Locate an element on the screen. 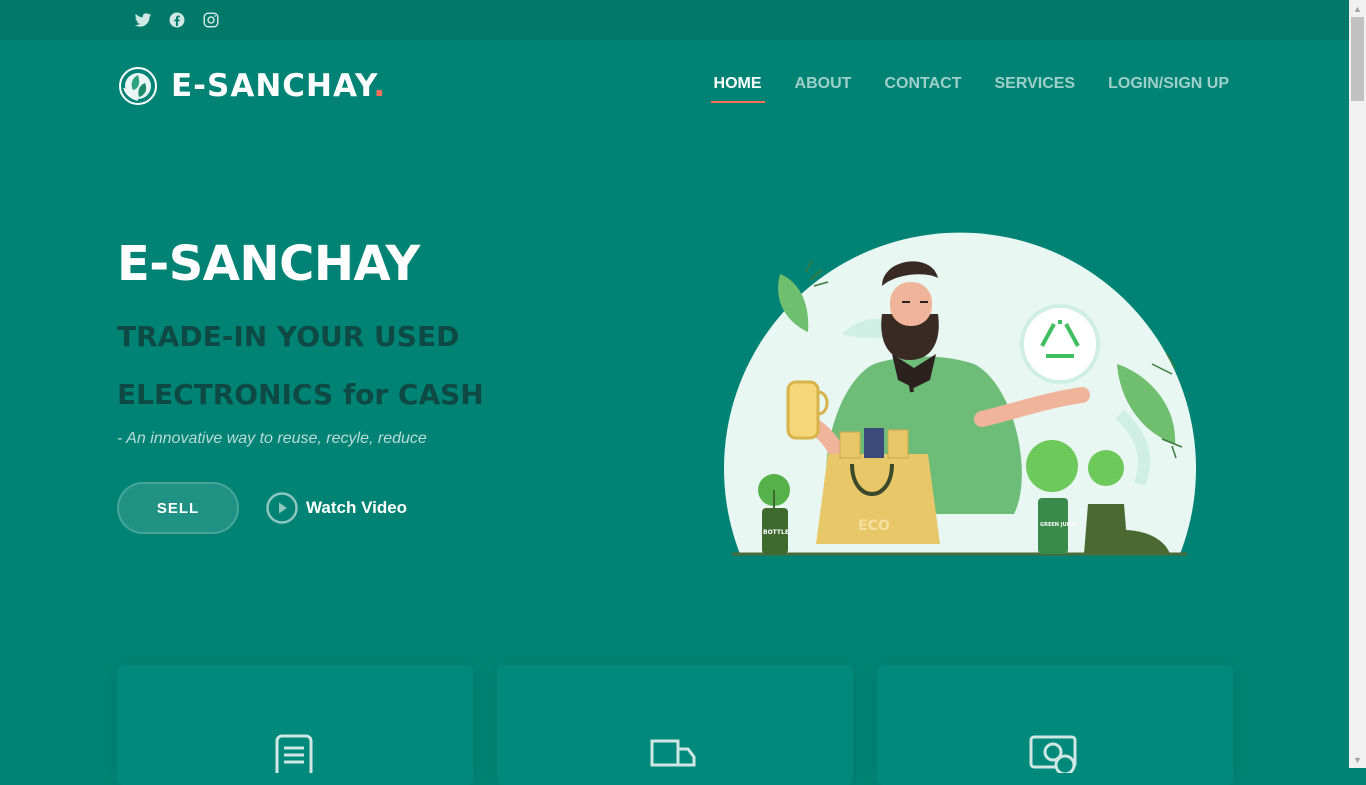 The height and width of the screenshot is (785, 1366). social-links is located at coordinates (177, 20).